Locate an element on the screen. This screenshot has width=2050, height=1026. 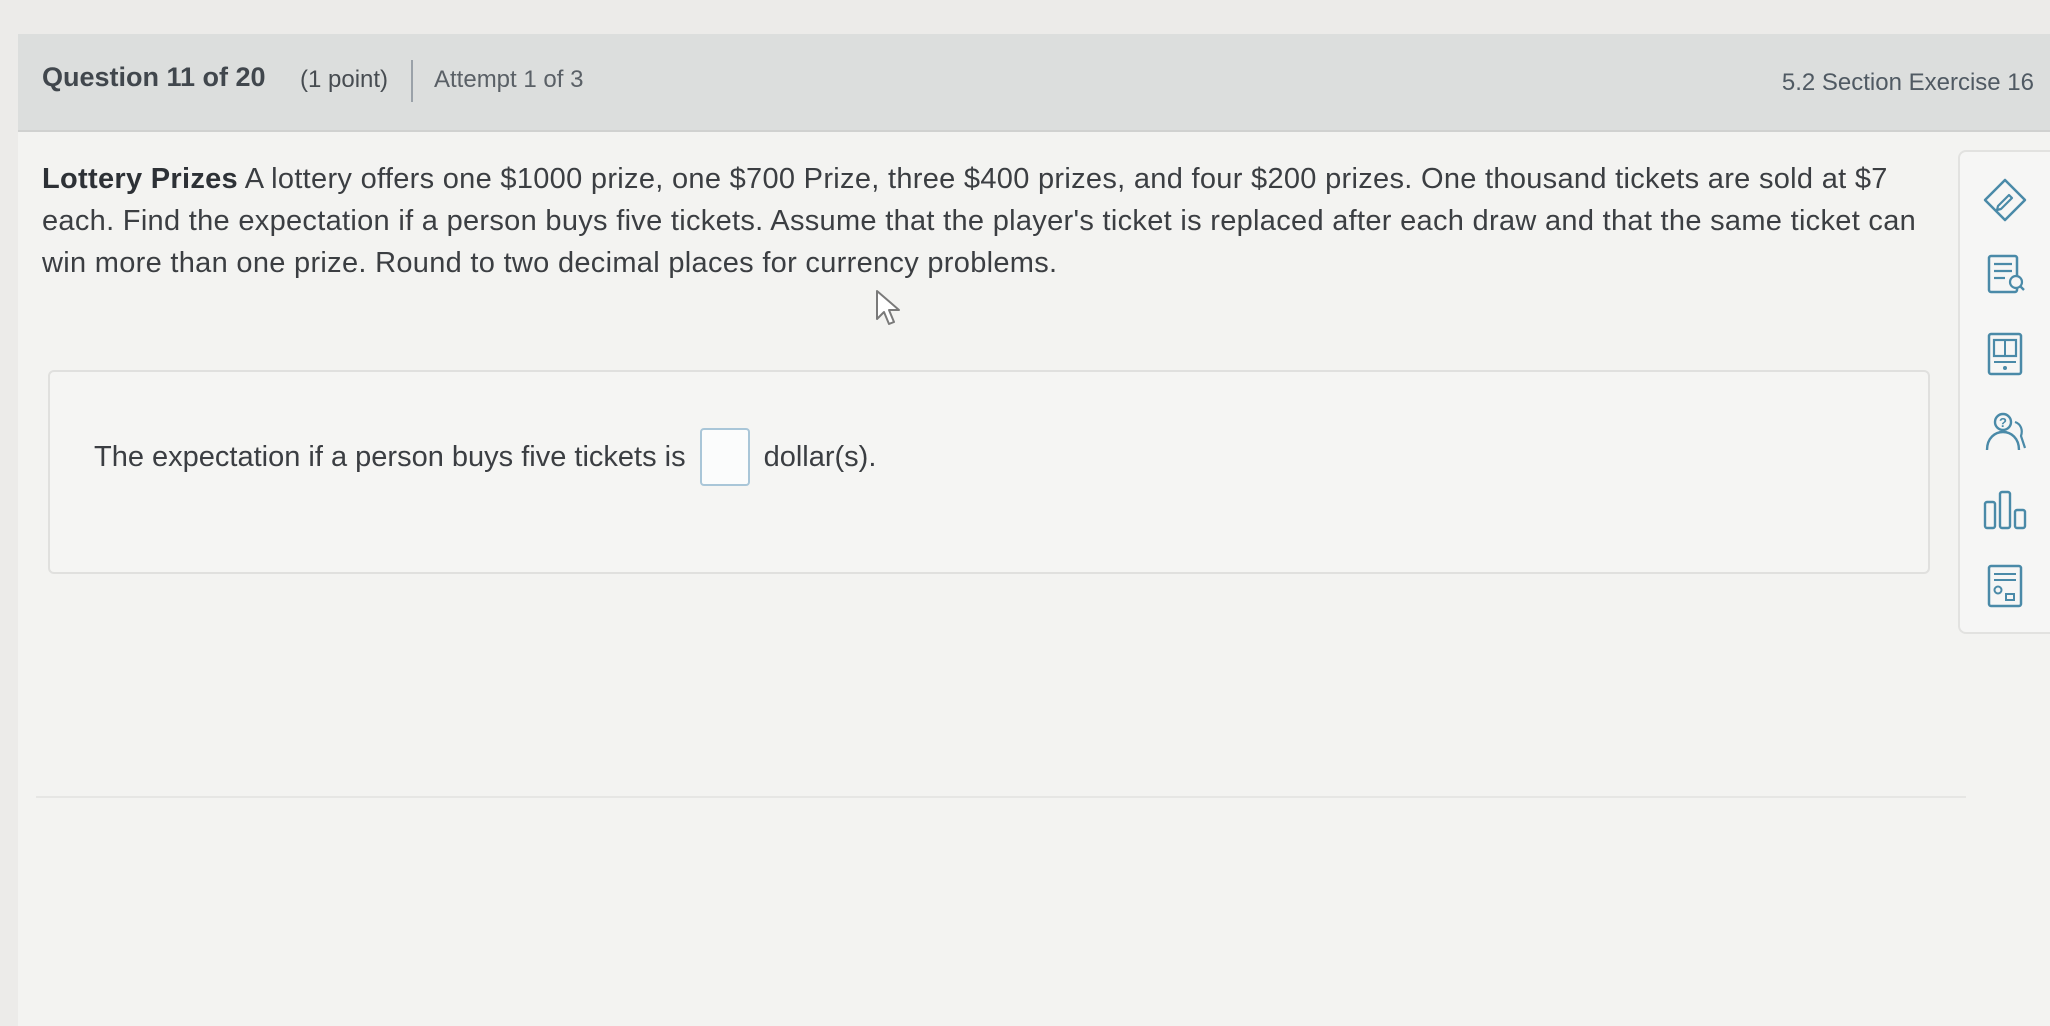
calculator-icon is located at coordinates (2005, 586).